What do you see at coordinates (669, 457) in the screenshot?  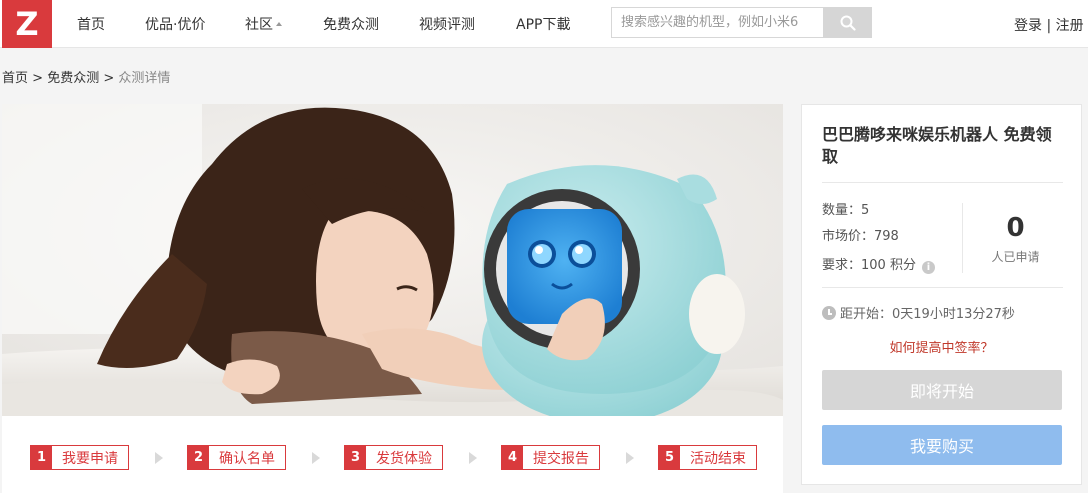 I see `step-number: 5` at bounding box center [669, 457].